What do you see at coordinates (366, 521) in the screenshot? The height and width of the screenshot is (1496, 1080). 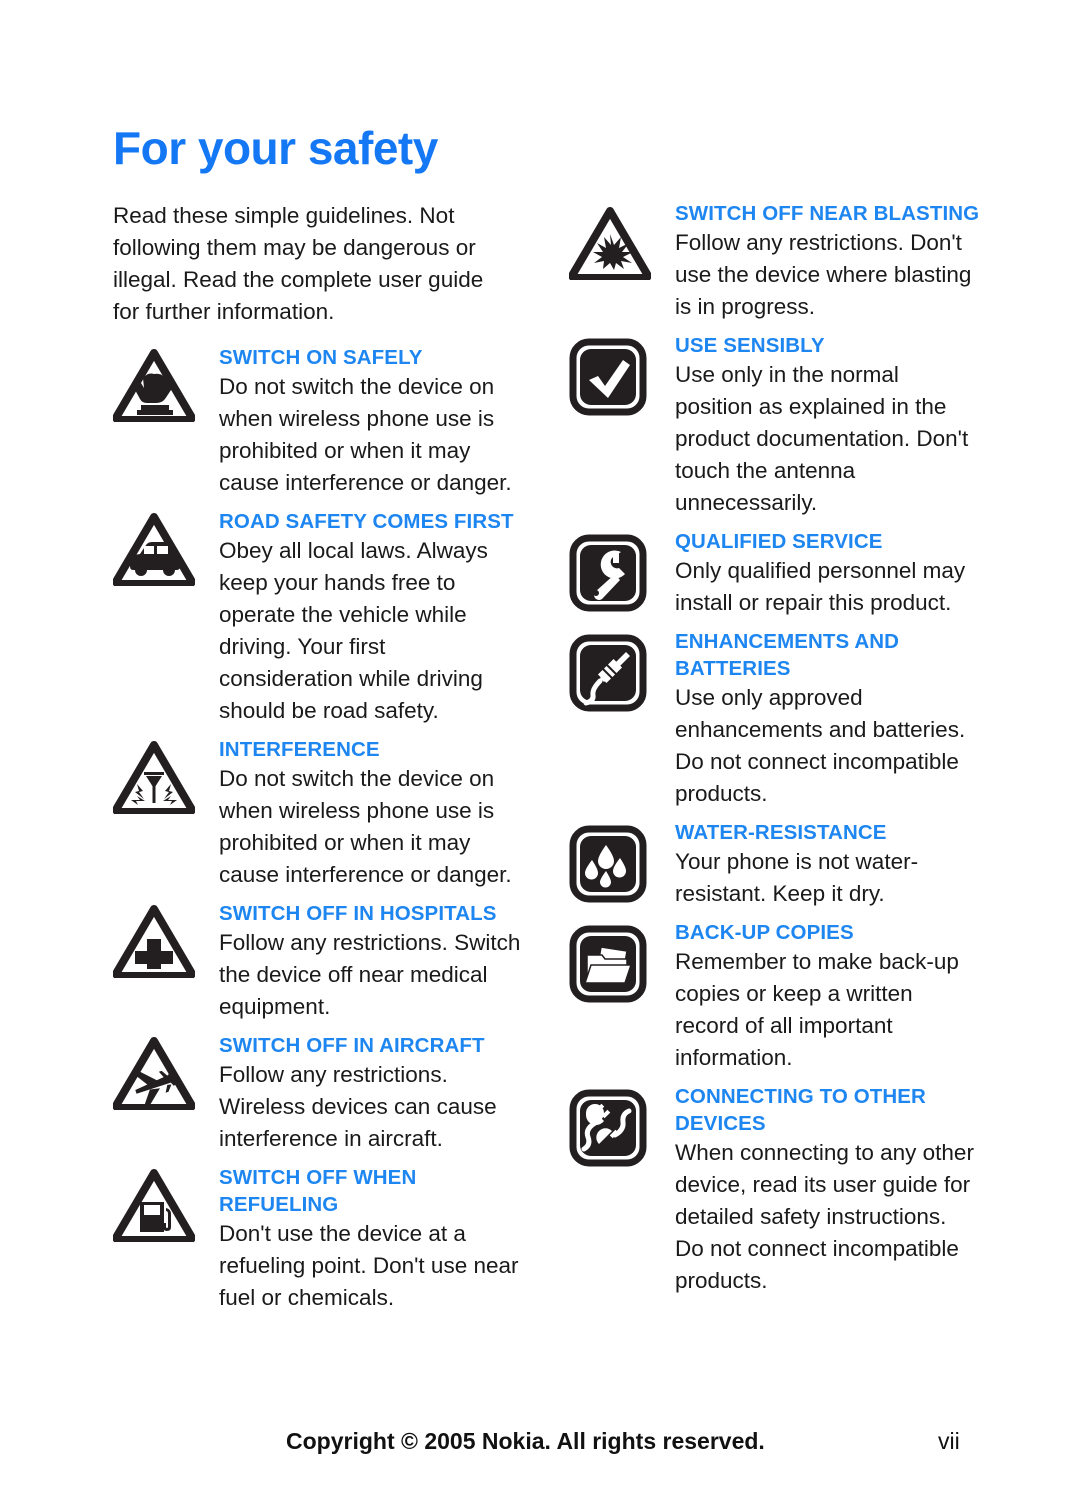 I see `safety-item-title: ROAD SAFETY COMES FIRST` at bounding box center [366, 521].